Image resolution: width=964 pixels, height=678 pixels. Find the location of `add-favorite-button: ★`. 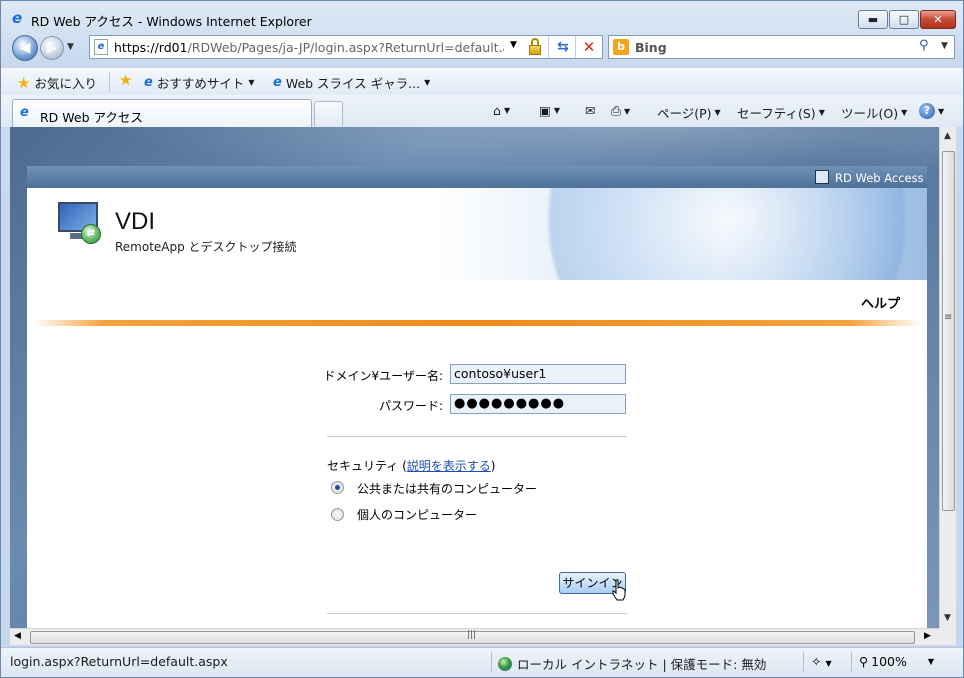

add-favorite-button: ★ is located at coordinates (126, 80).